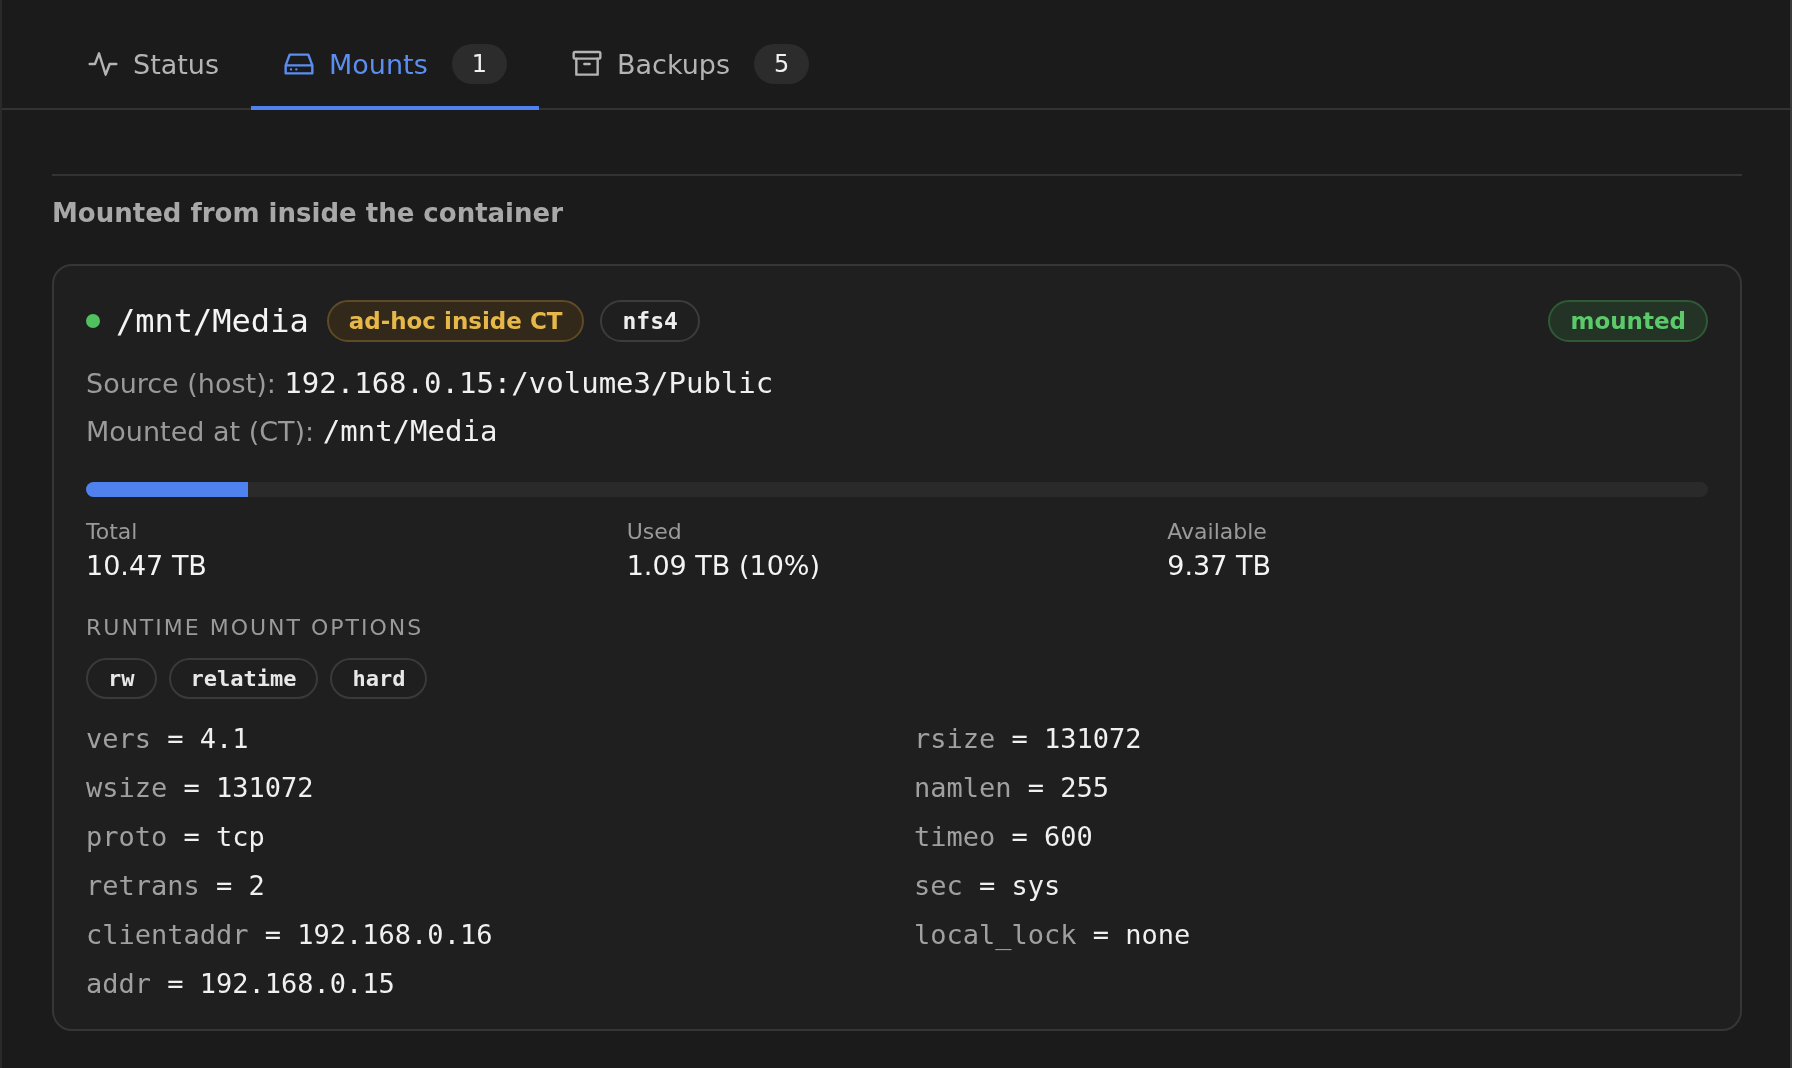  Describe the element at coordinates (379, 678) in the screenshot. I see `option-chip: hard` at that location.